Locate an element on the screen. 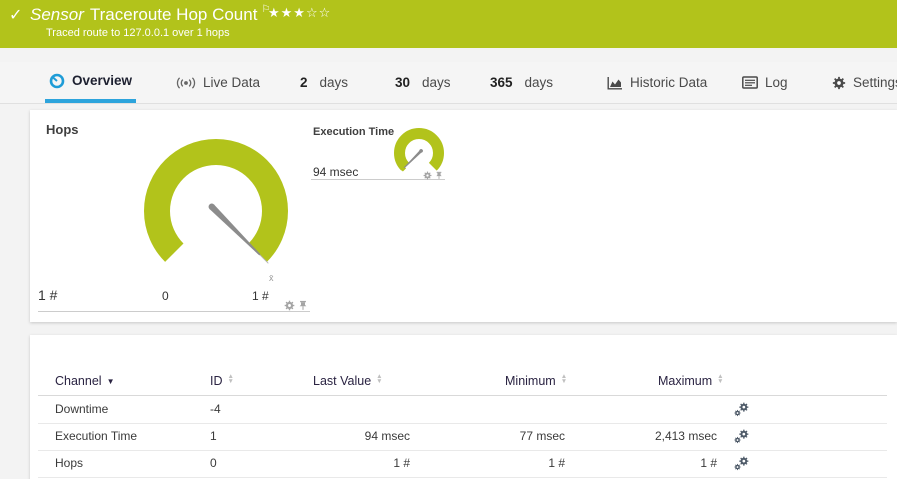  hops-gauge-divider is located at coordinates (174, 311).